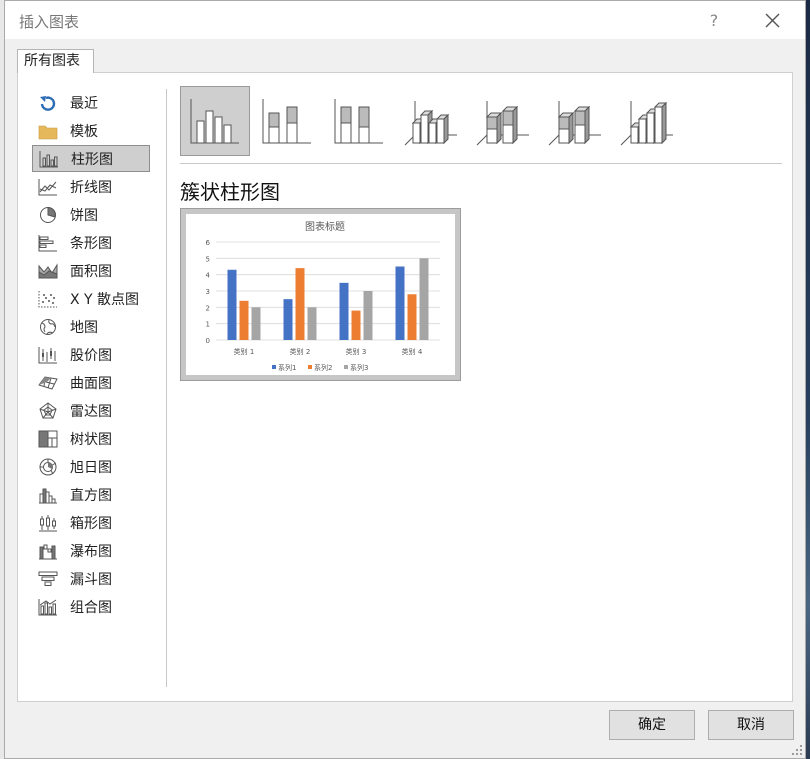 Image resolution: width=810 pixels, height=759 pixels. What do you see at coordinates (312, 323) in the screenshot?
I see `bar-系列3-类别 2` at bounding box center [312, 323].